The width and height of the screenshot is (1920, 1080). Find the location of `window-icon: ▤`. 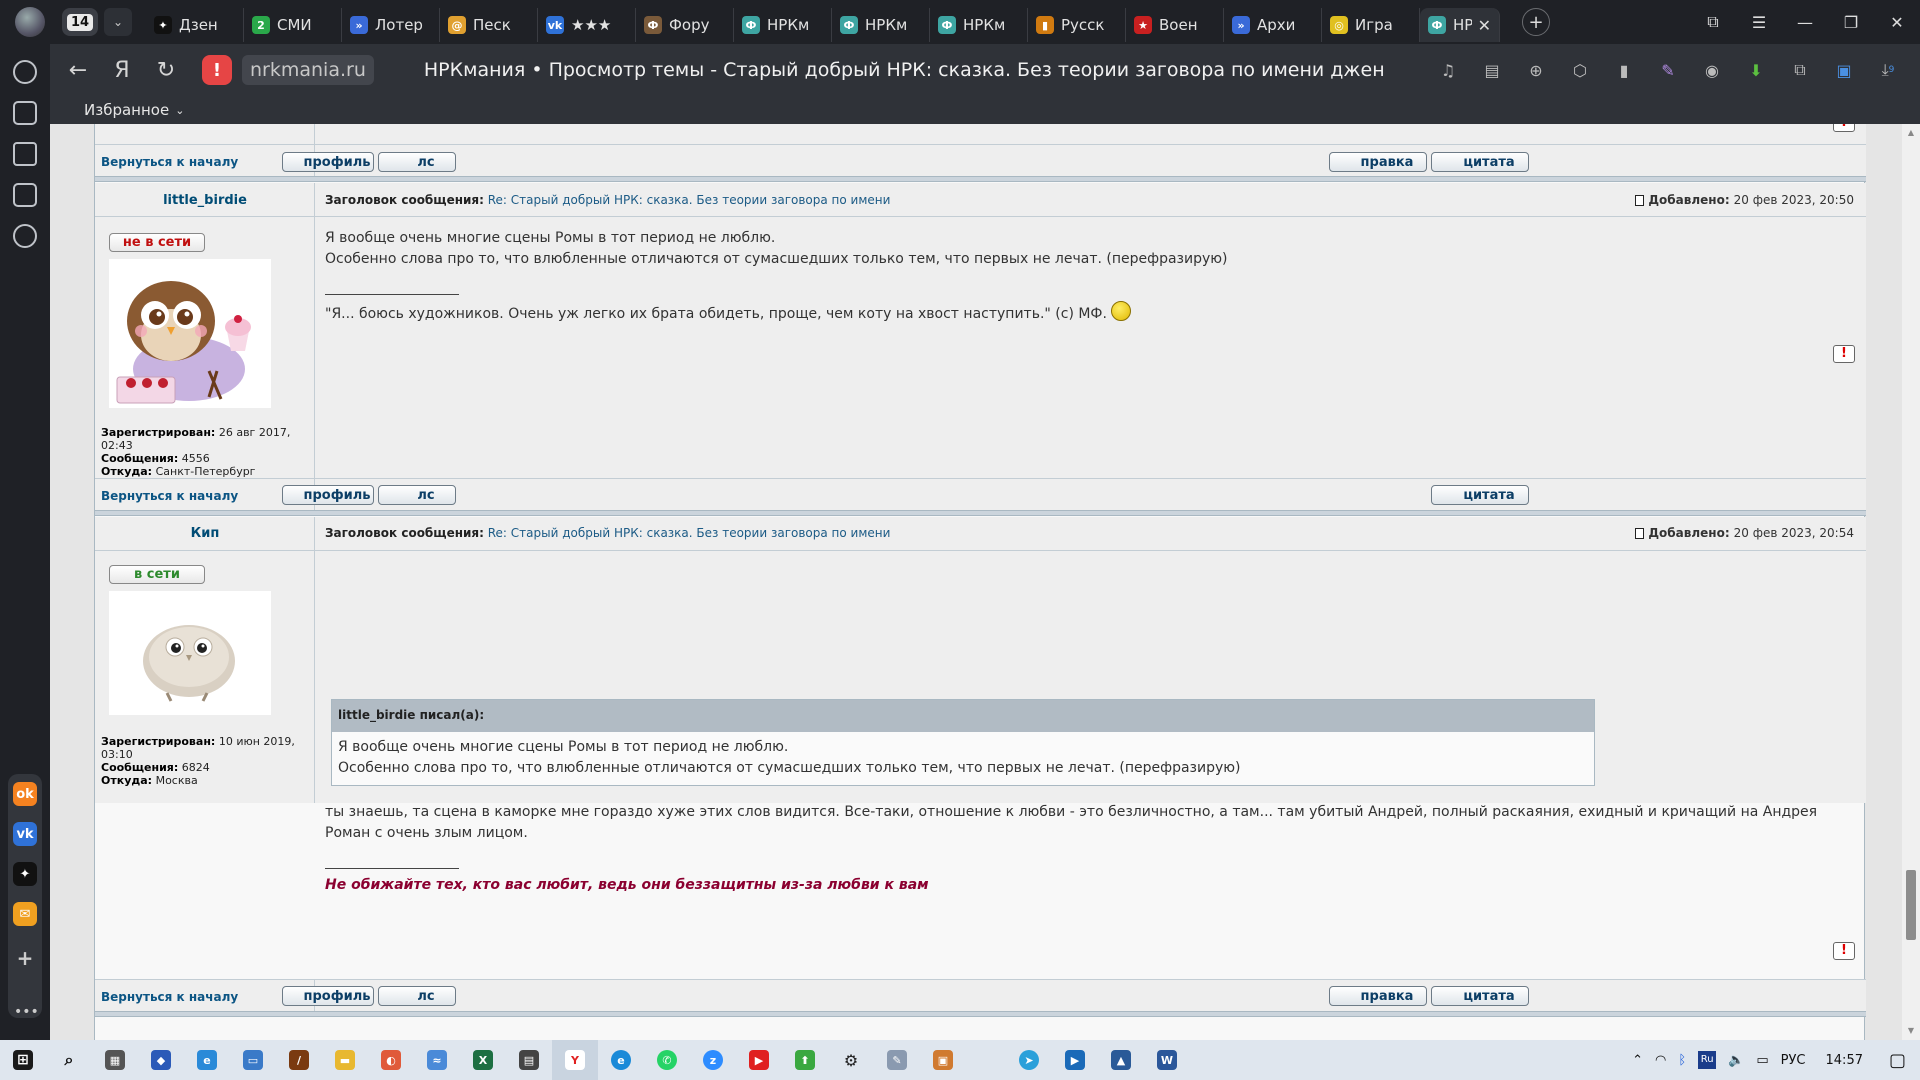

window-icon: ▤ is located at coordinates (529, 1060).